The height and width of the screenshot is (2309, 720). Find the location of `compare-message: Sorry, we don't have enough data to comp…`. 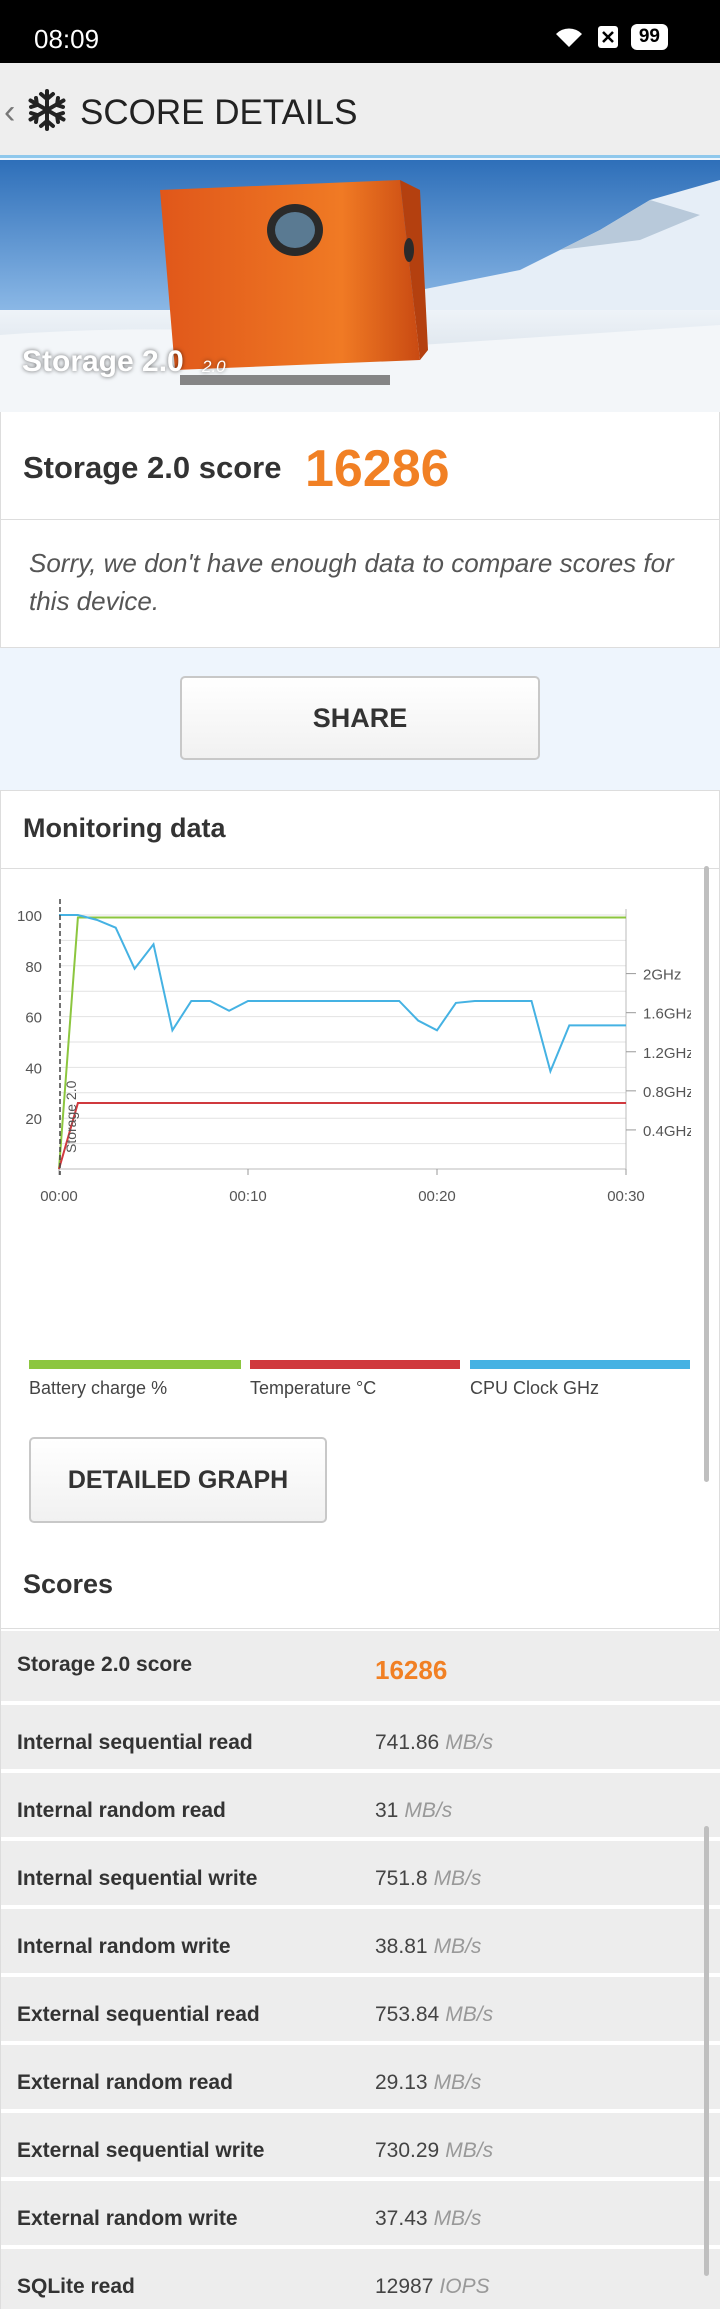

compare-message: Sorry, we don't have enough data to comp… is located at coordinates (351, 582).